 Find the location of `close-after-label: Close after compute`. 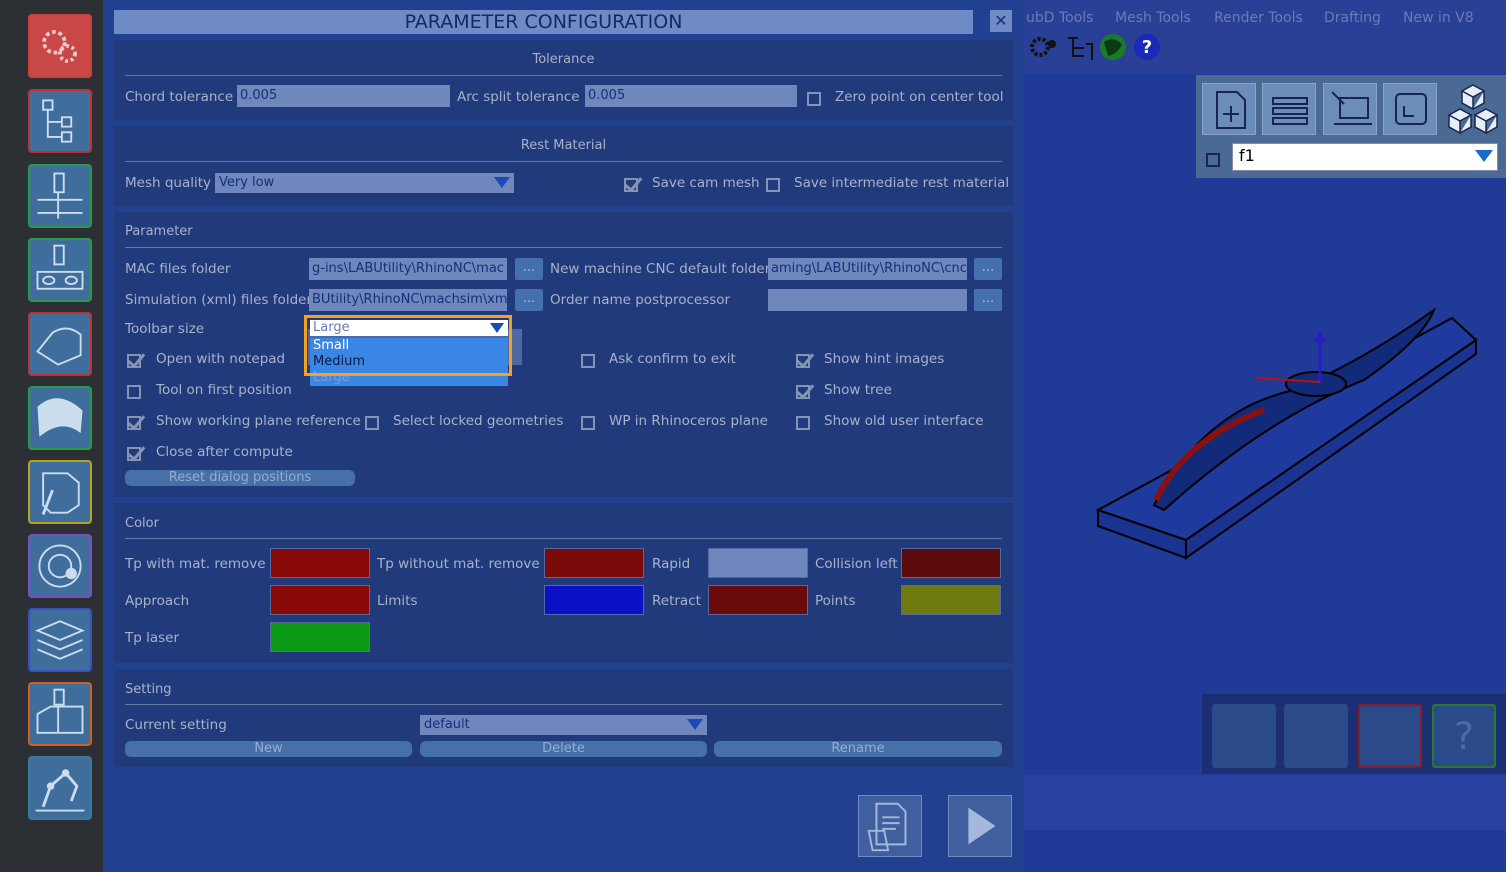

close-after-label: Close after compute is located at coordinates (224, 452).